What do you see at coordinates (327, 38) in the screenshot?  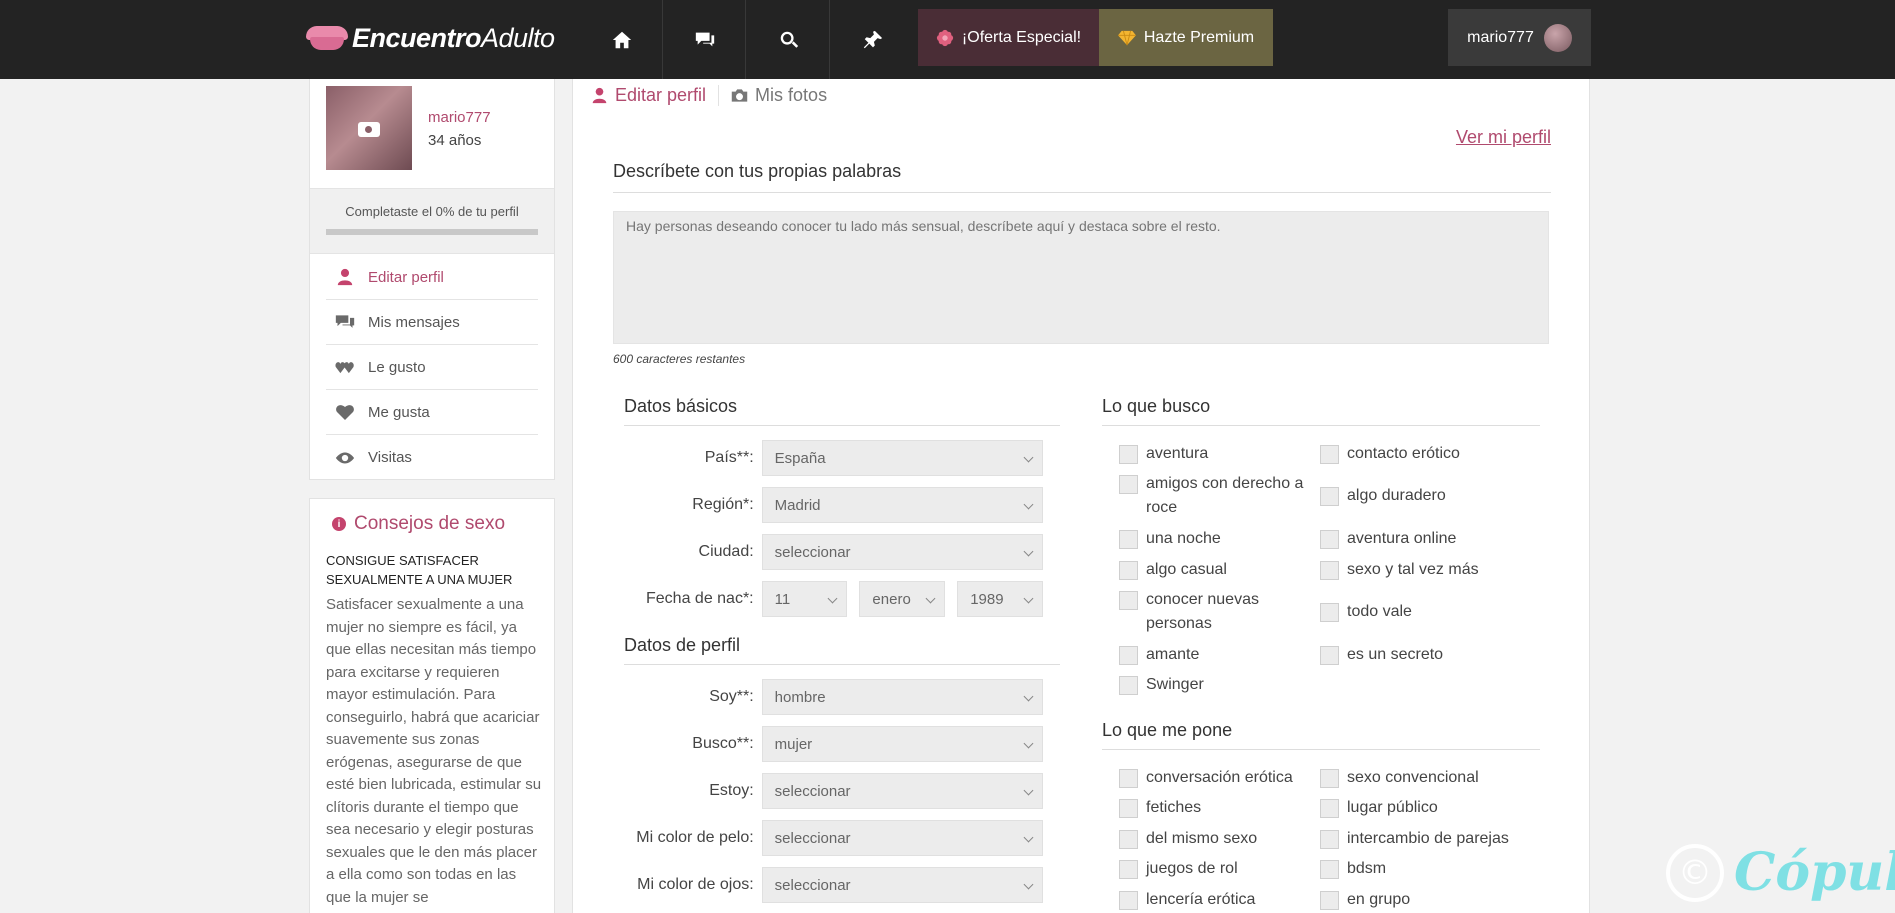 I see `lips-logo-icon` at bounding box center [327, 38].